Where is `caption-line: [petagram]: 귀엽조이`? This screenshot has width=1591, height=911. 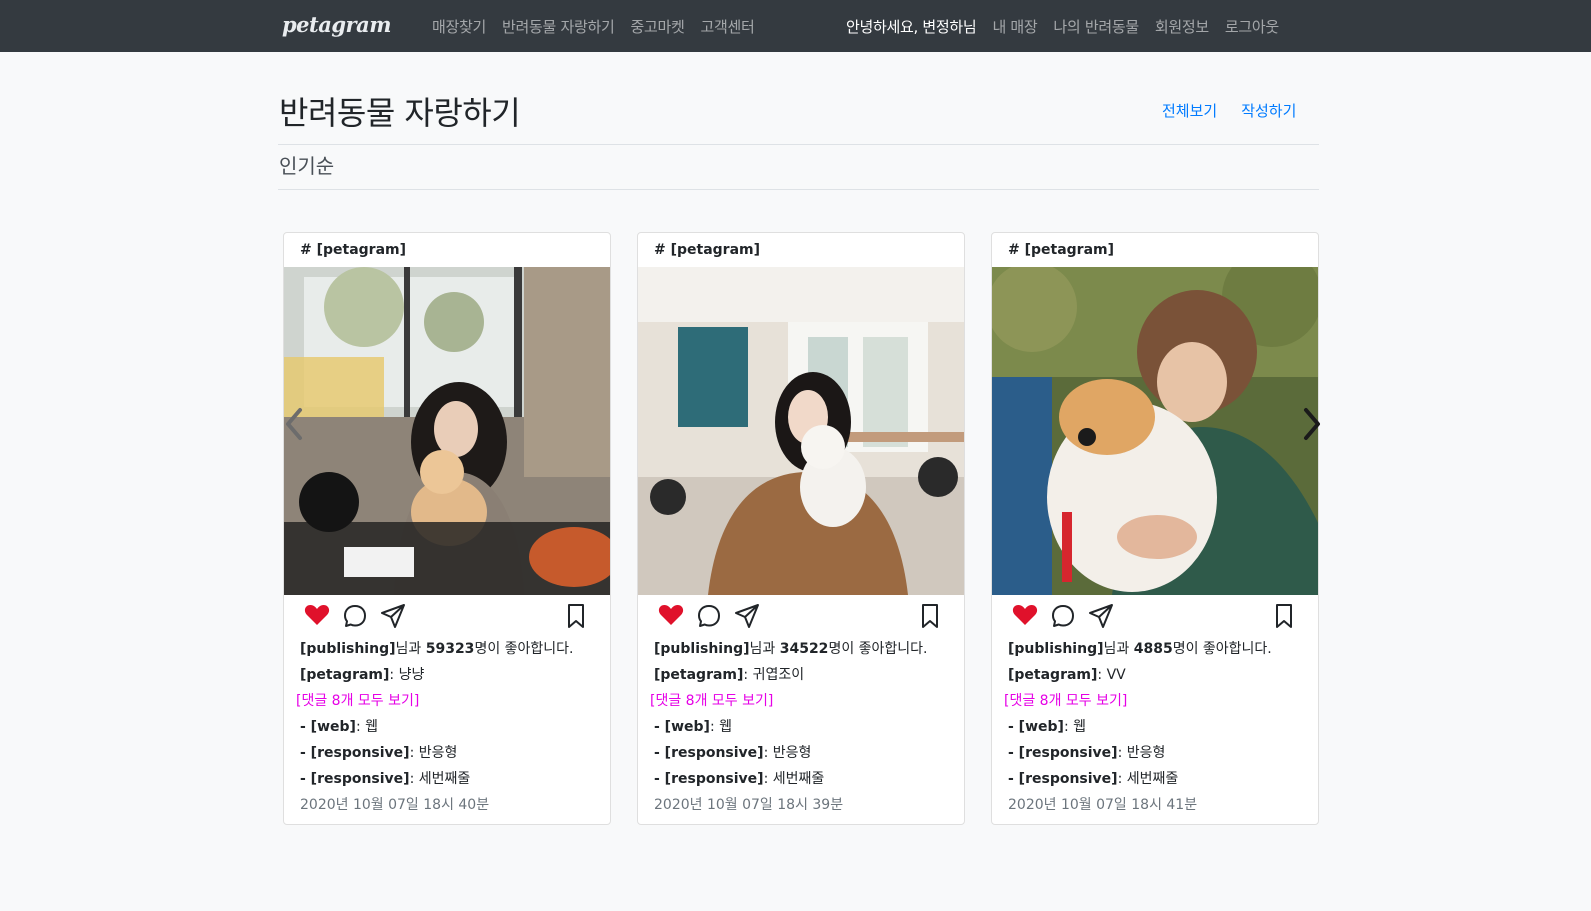 caption-line: [petagram]: 귀엽조이 is located at coordinates (804, 675).